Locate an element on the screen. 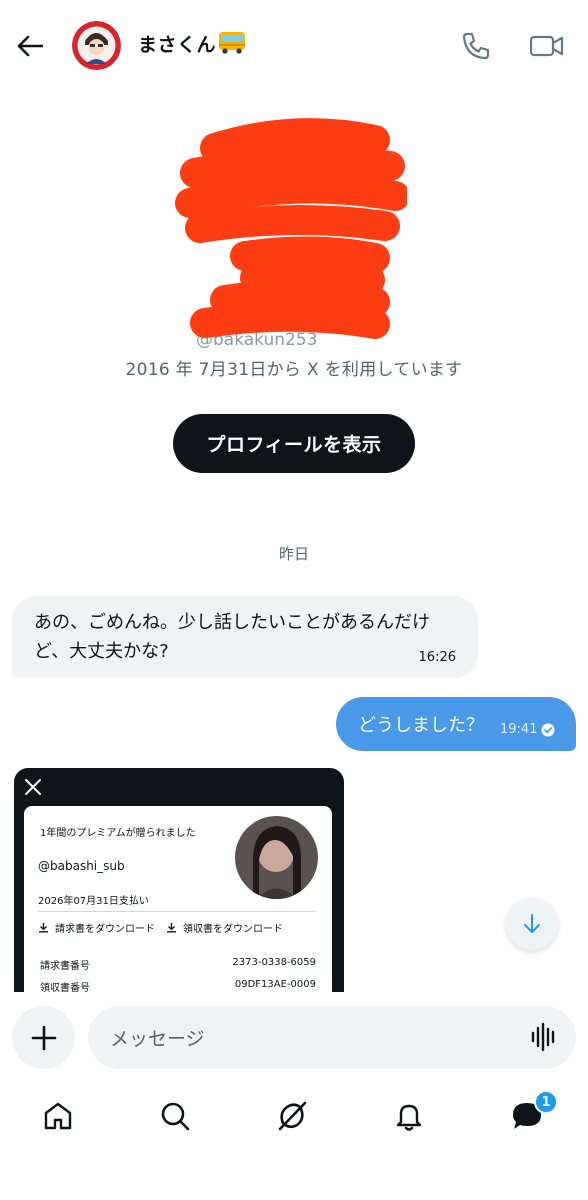 The width and height of the screenshot is (588, 1200). scroll-to-bottom-button is located at coordinates (532, 924).